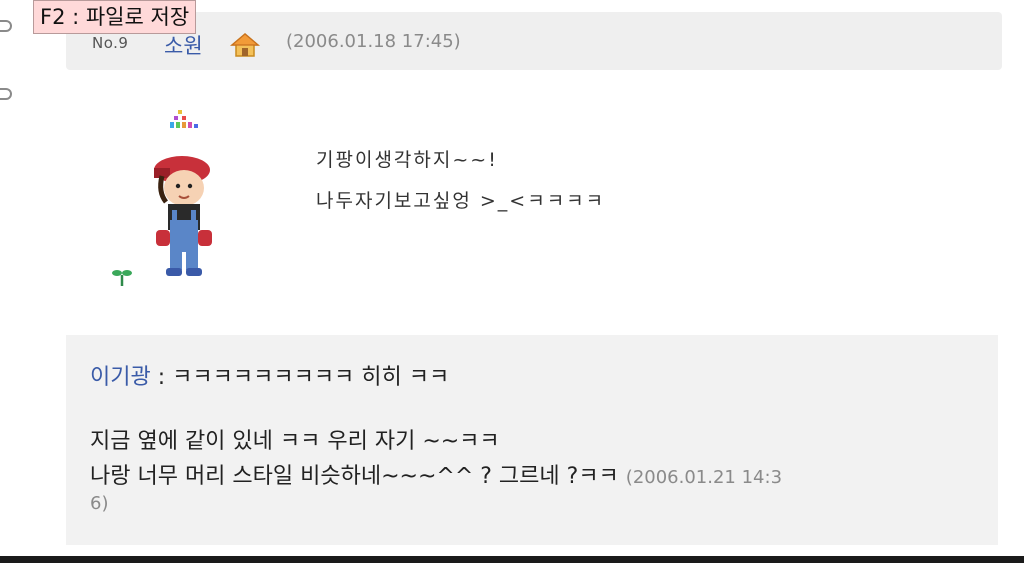 The height and width of the screenshot is (563, 1024). Describe the element at coordinates (120, 377) in the screenshot. I see `comment-author-link: 이기광` at that location.